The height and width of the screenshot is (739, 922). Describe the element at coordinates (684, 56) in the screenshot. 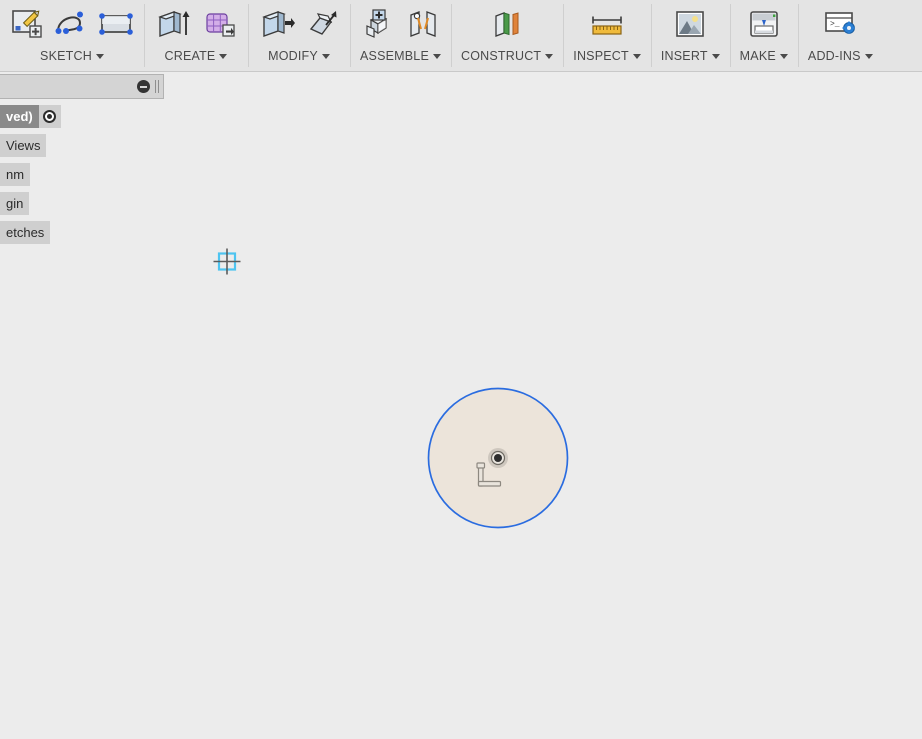

I see `toolbar-label-text: INSERT` at that location.